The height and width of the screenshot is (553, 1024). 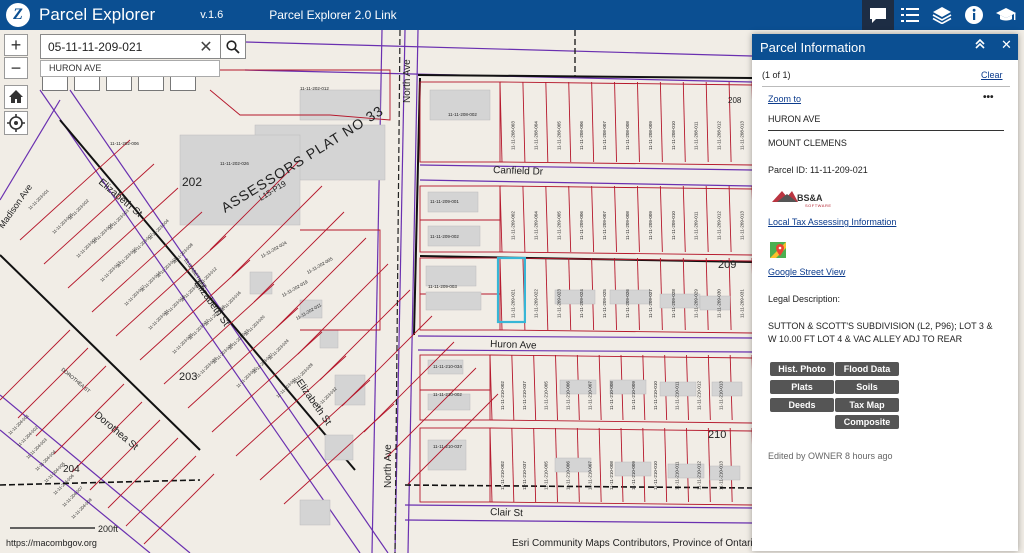 I want to click on street-label: Huron Ave, so click(x=513, y=345).